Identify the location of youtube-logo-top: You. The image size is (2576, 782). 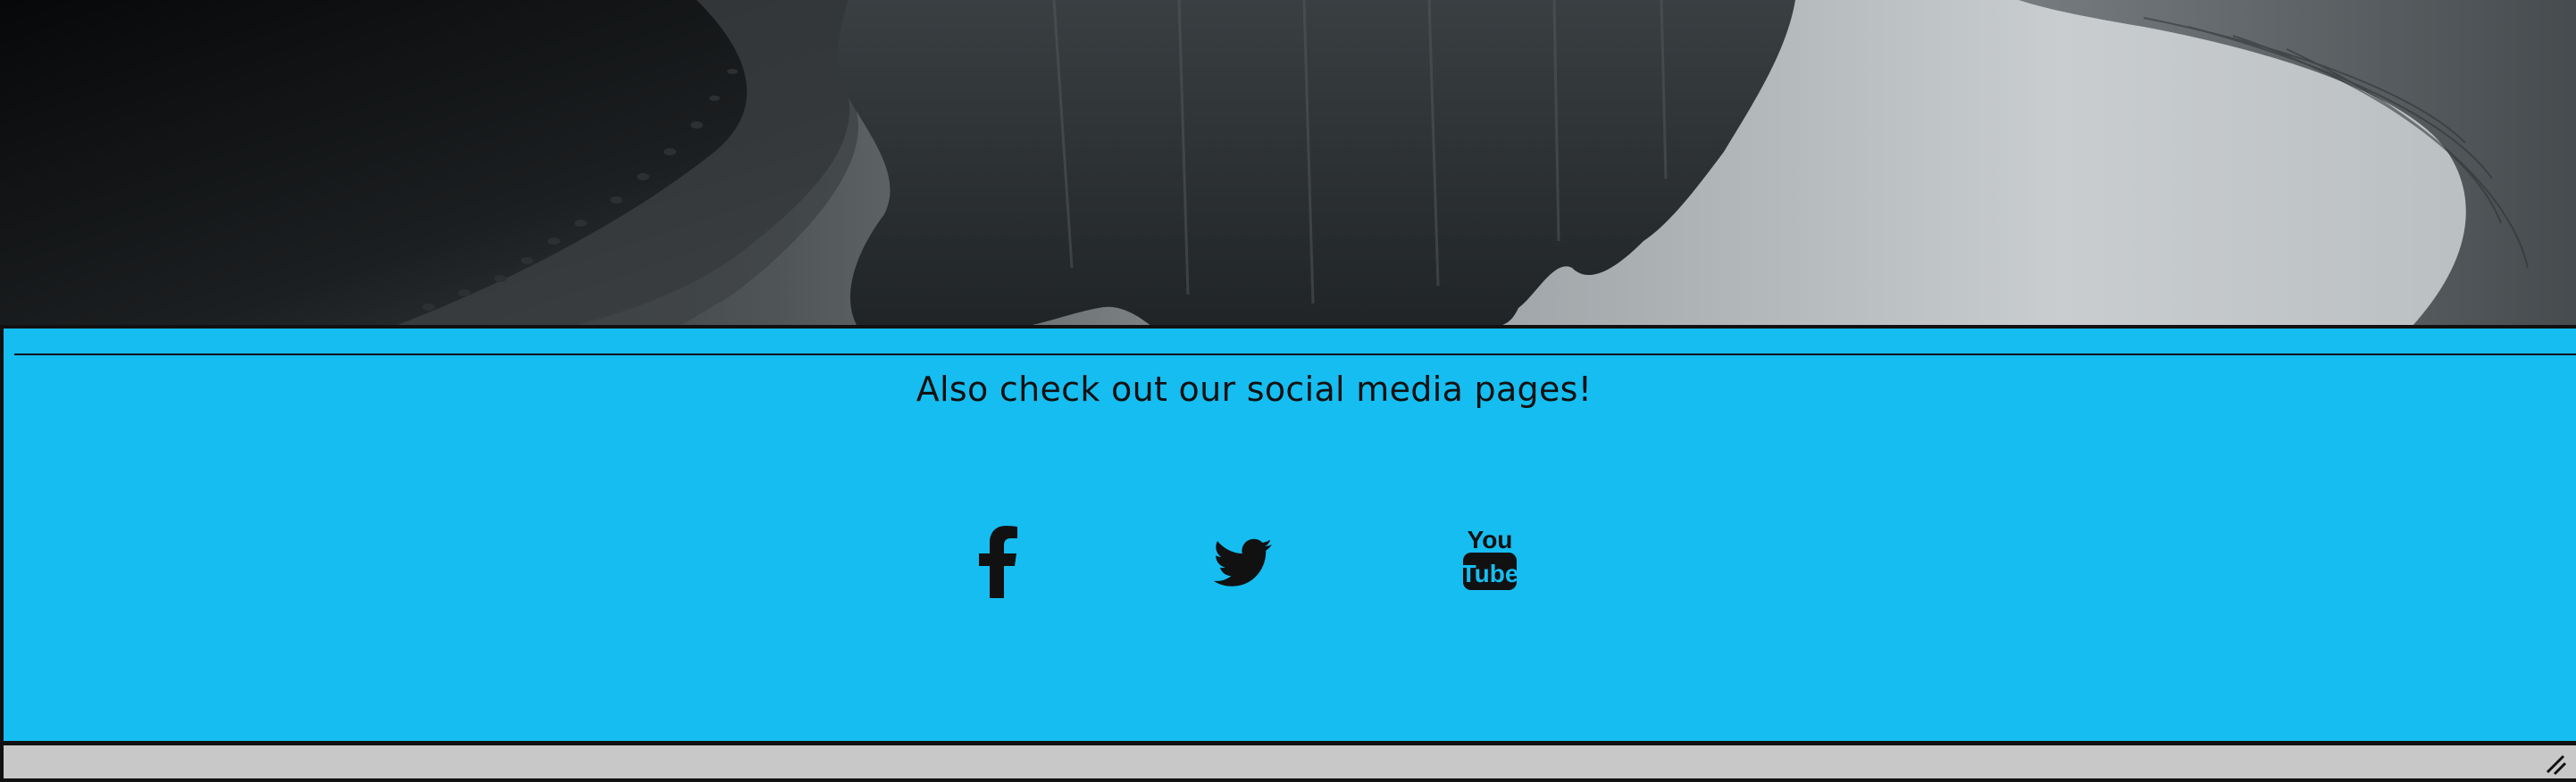
(1491, 539).